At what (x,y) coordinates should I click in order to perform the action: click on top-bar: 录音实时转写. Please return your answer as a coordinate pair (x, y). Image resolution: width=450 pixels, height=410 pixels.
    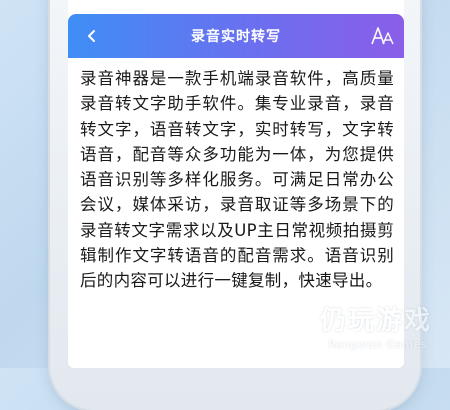
    Looking at the image, I should click on (236, 36).